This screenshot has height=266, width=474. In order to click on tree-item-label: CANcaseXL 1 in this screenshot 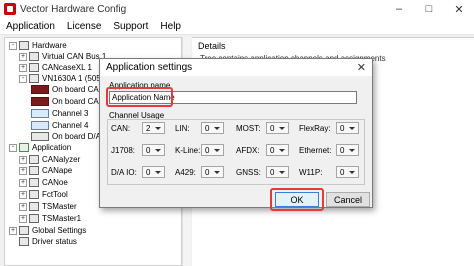, I will do `click(67, 67)`.